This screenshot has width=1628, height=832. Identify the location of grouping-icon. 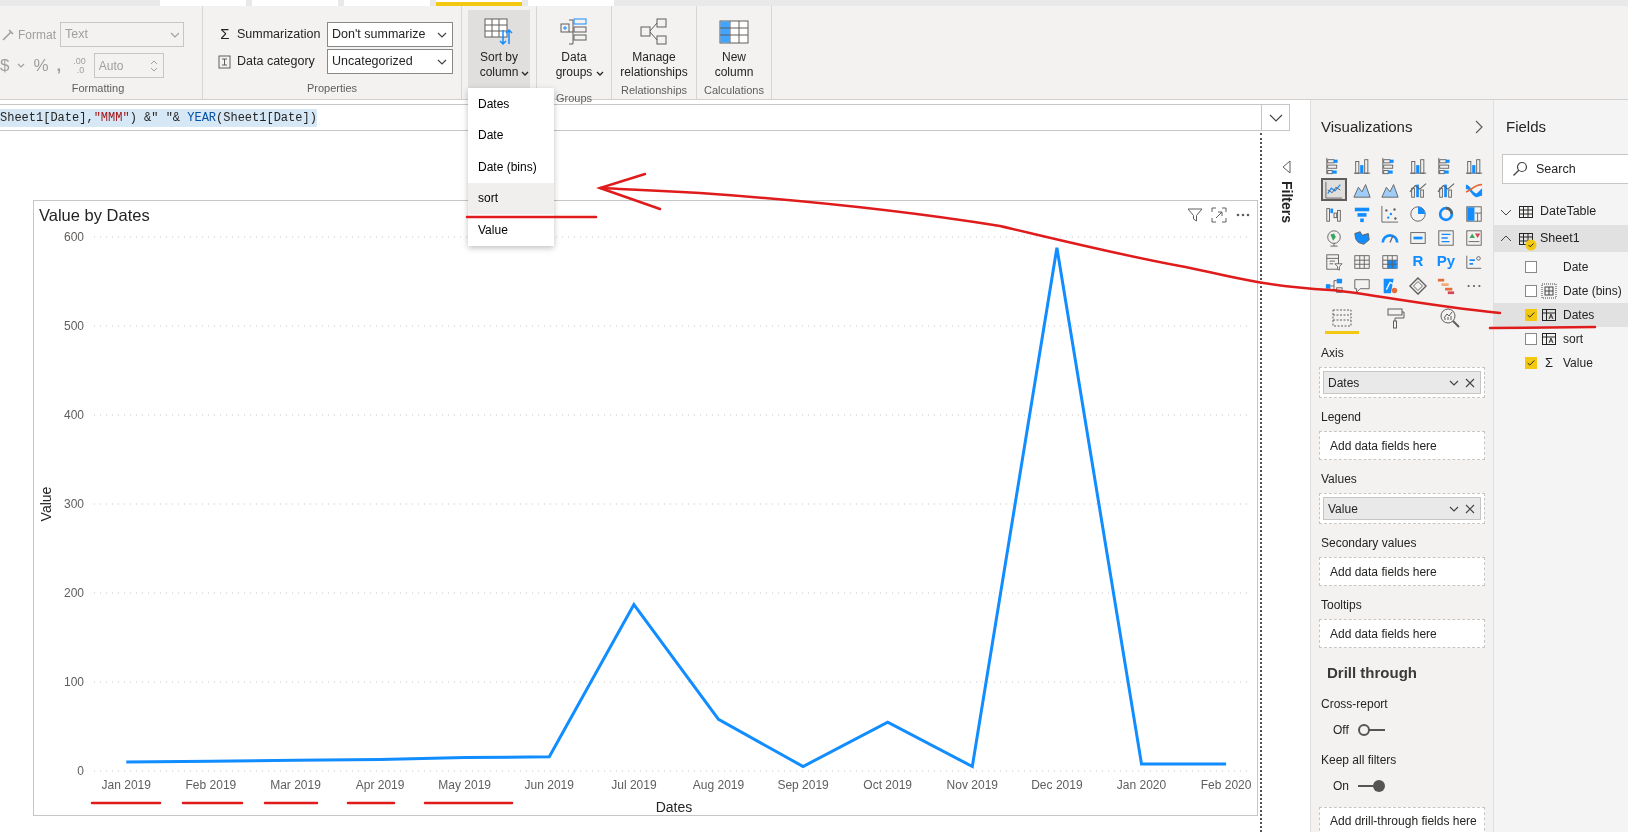
(574, 32).